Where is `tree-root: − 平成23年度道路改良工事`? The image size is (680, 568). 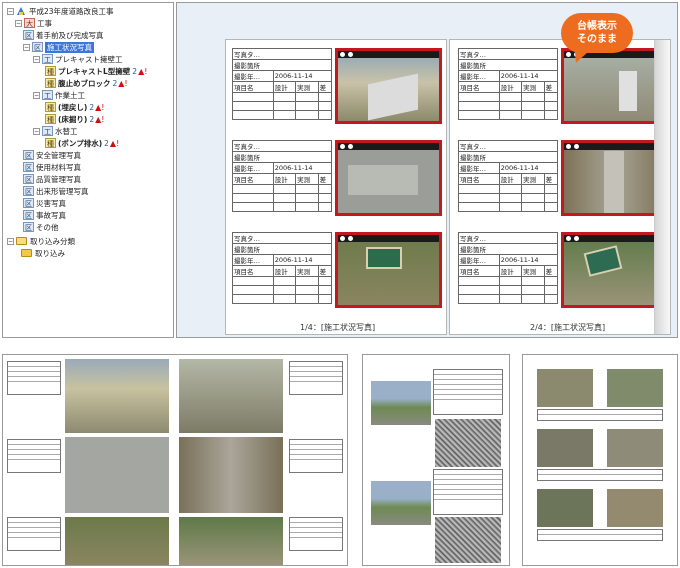
tree-root: − 平成23年度道路改良工事 is located at coordinates (60, 11).